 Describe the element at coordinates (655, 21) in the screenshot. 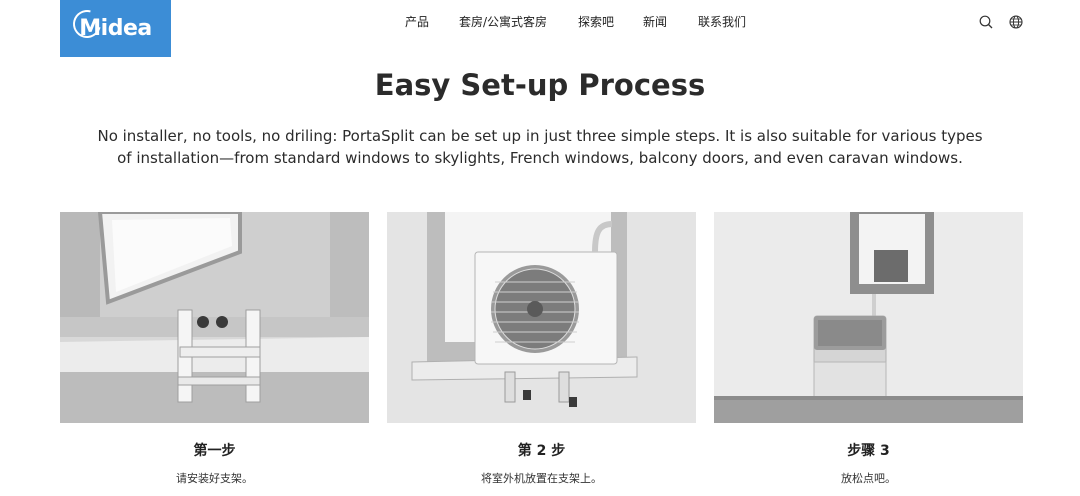

I see `nav-item-news: 新闻` at that location.